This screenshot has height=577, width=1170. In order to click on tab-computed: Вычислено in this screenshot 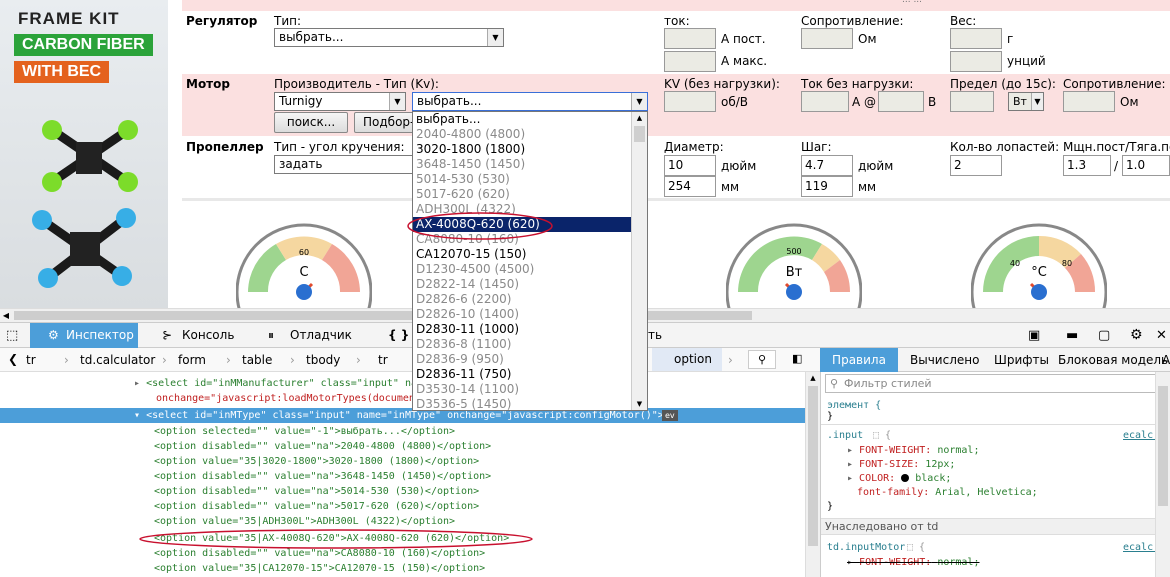, I will do `click(944, 360)`.